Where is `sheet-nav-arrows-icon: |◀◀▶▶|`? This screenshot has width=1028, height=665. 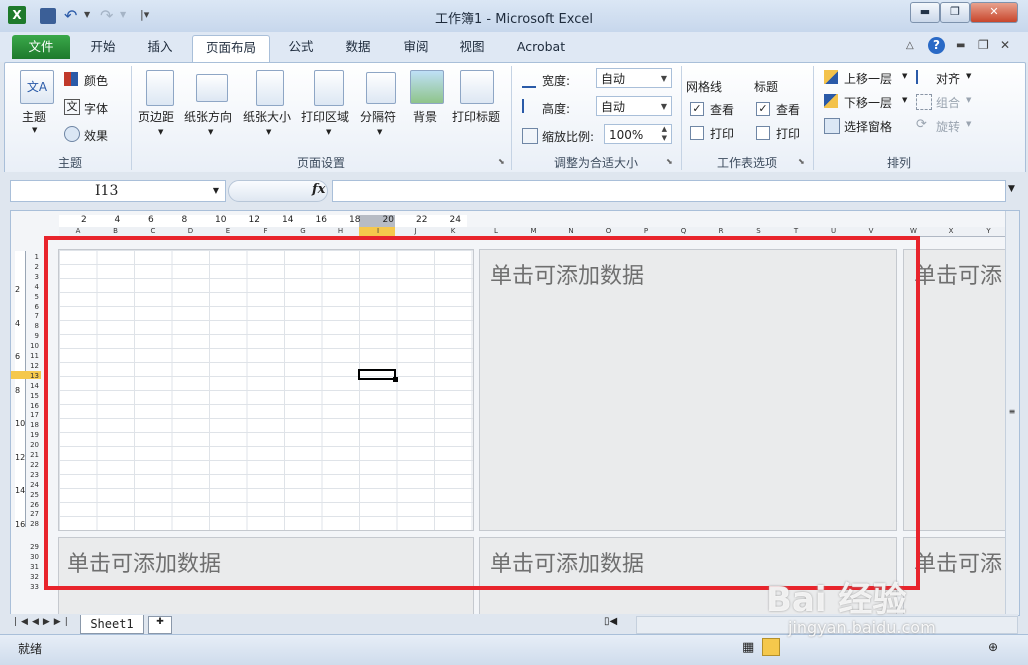 sheet-nav-arrows-icon: |◀◀▶▶| is located at coordinates (43, 622).